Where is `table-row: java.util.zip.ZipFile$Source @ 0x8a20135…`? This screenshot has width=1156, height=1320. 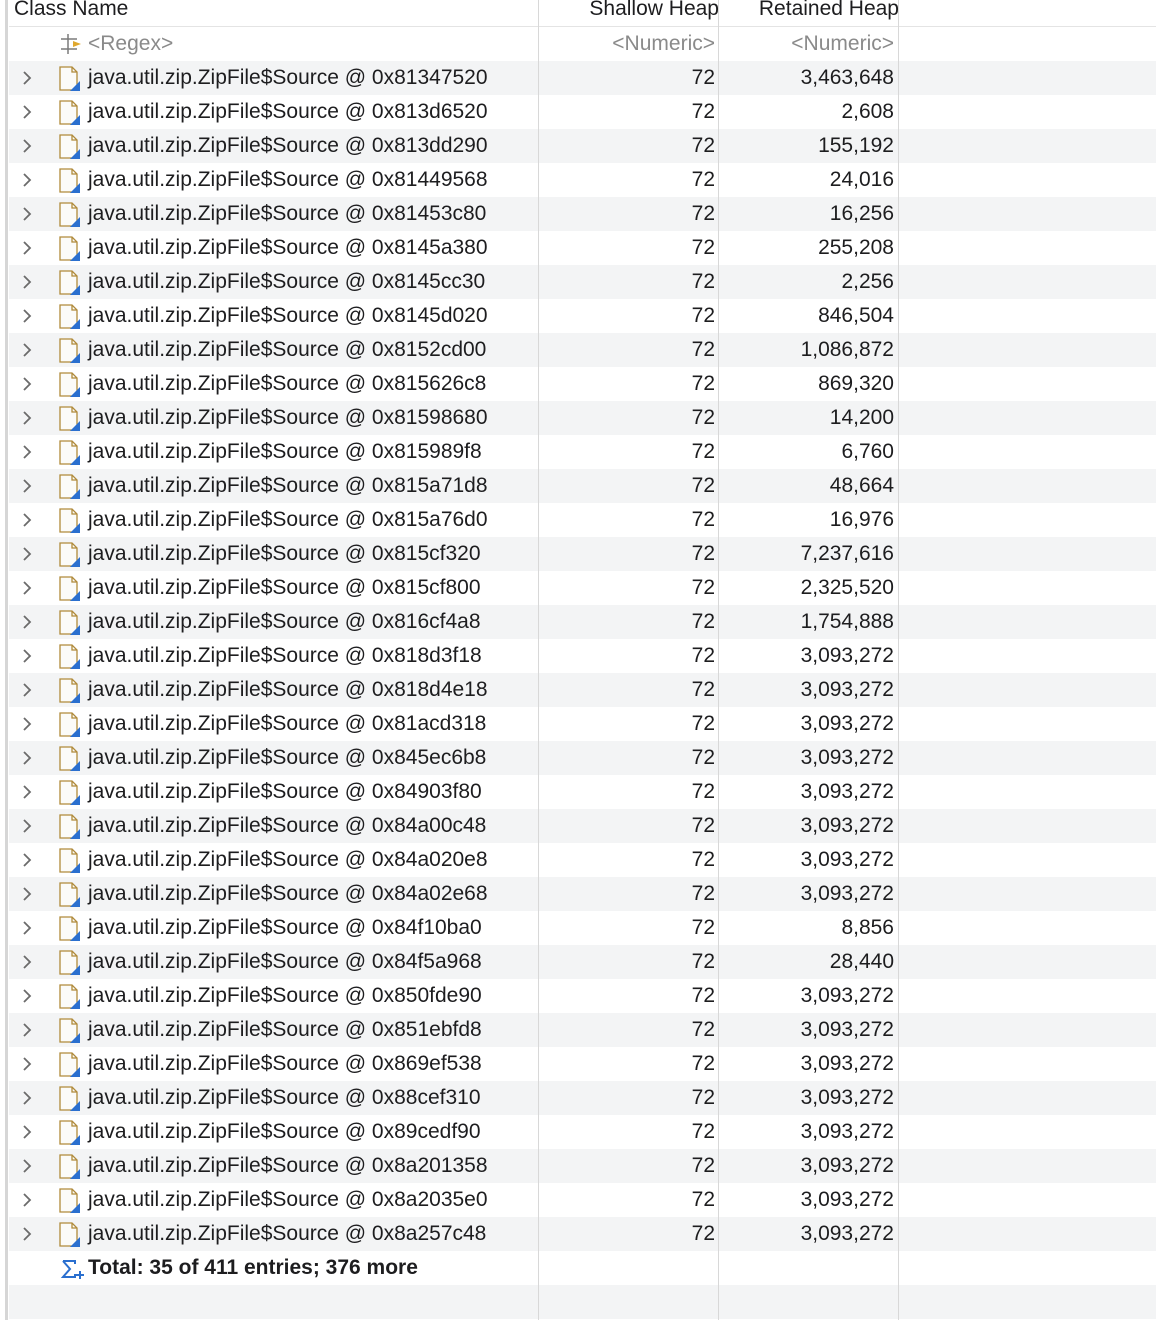
table-row: java.util.zip.ZipFile$Source @ 0x8a20135… is located at coordinates (582, 1166).